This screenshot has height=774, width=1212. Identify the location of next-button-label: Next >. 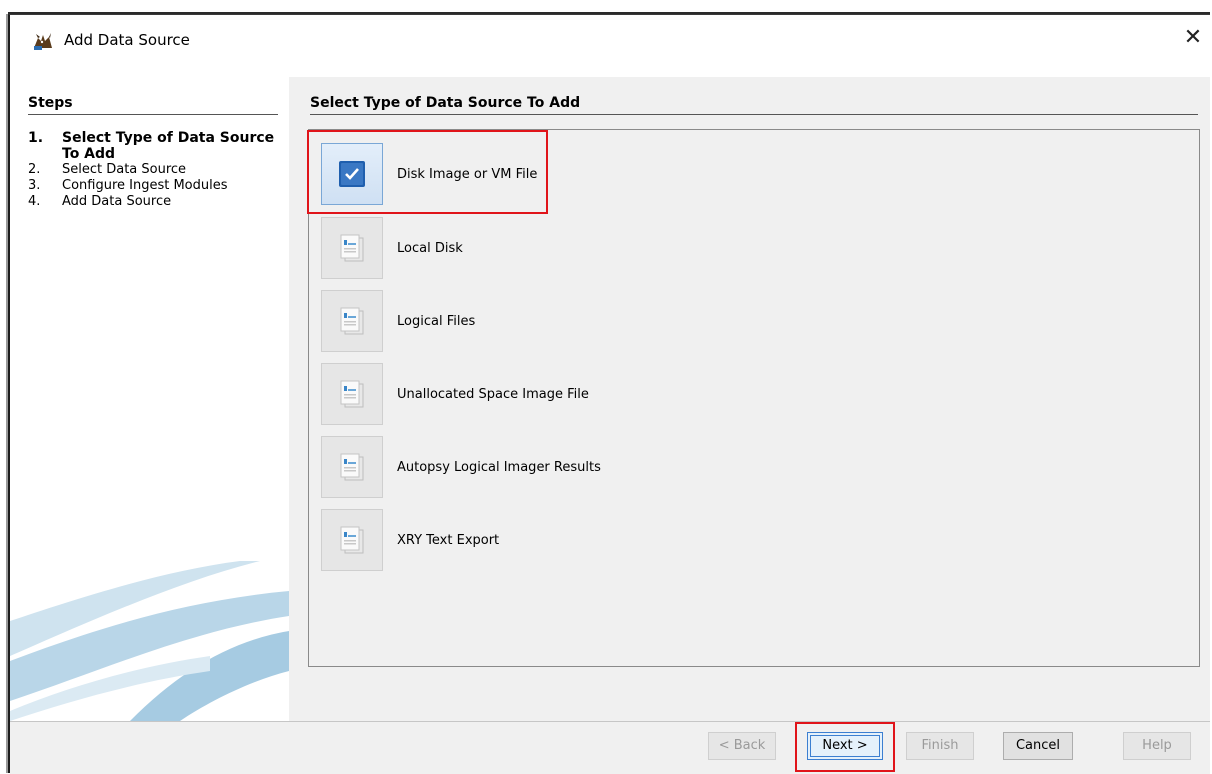
(845, 746).